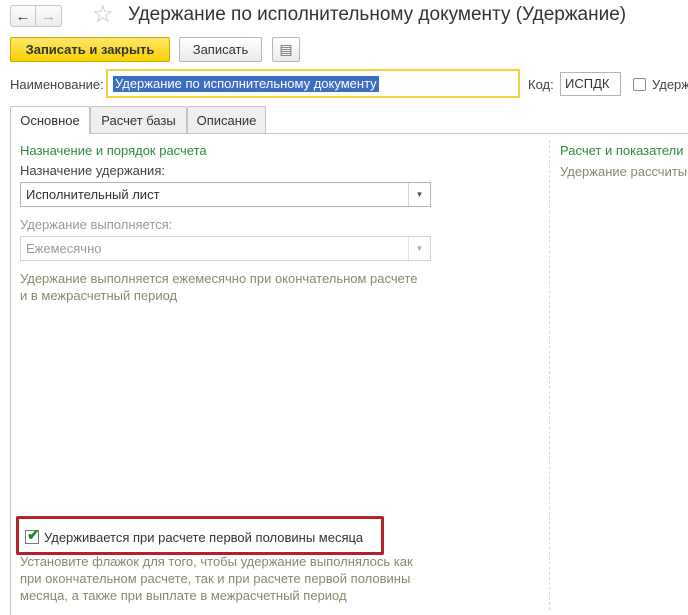 Image resolution: width=688 pixels, height=615 pixels. I want to click on name-input: Удержание по исполнительному документу, so click(313, 83).